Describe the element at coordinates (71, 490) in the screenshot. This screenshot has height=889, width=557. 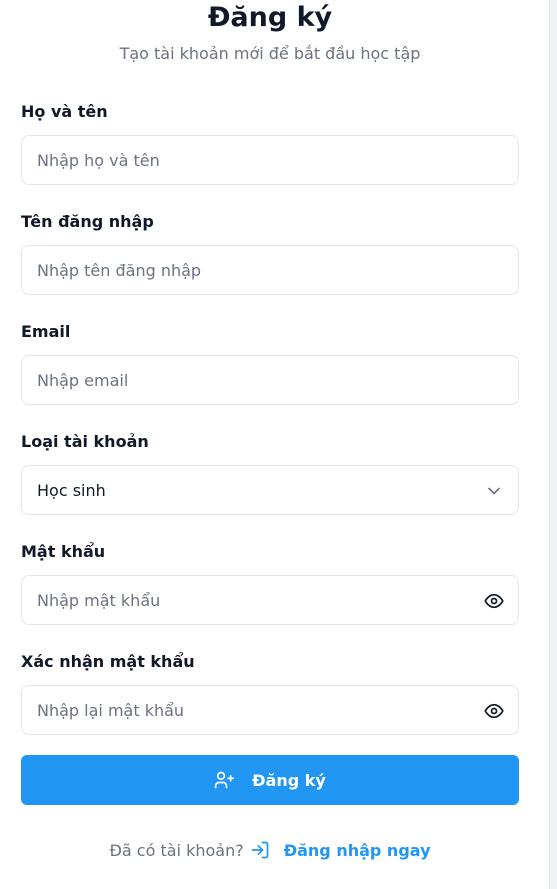
I see `account-type-value: Học sinh` at that location.